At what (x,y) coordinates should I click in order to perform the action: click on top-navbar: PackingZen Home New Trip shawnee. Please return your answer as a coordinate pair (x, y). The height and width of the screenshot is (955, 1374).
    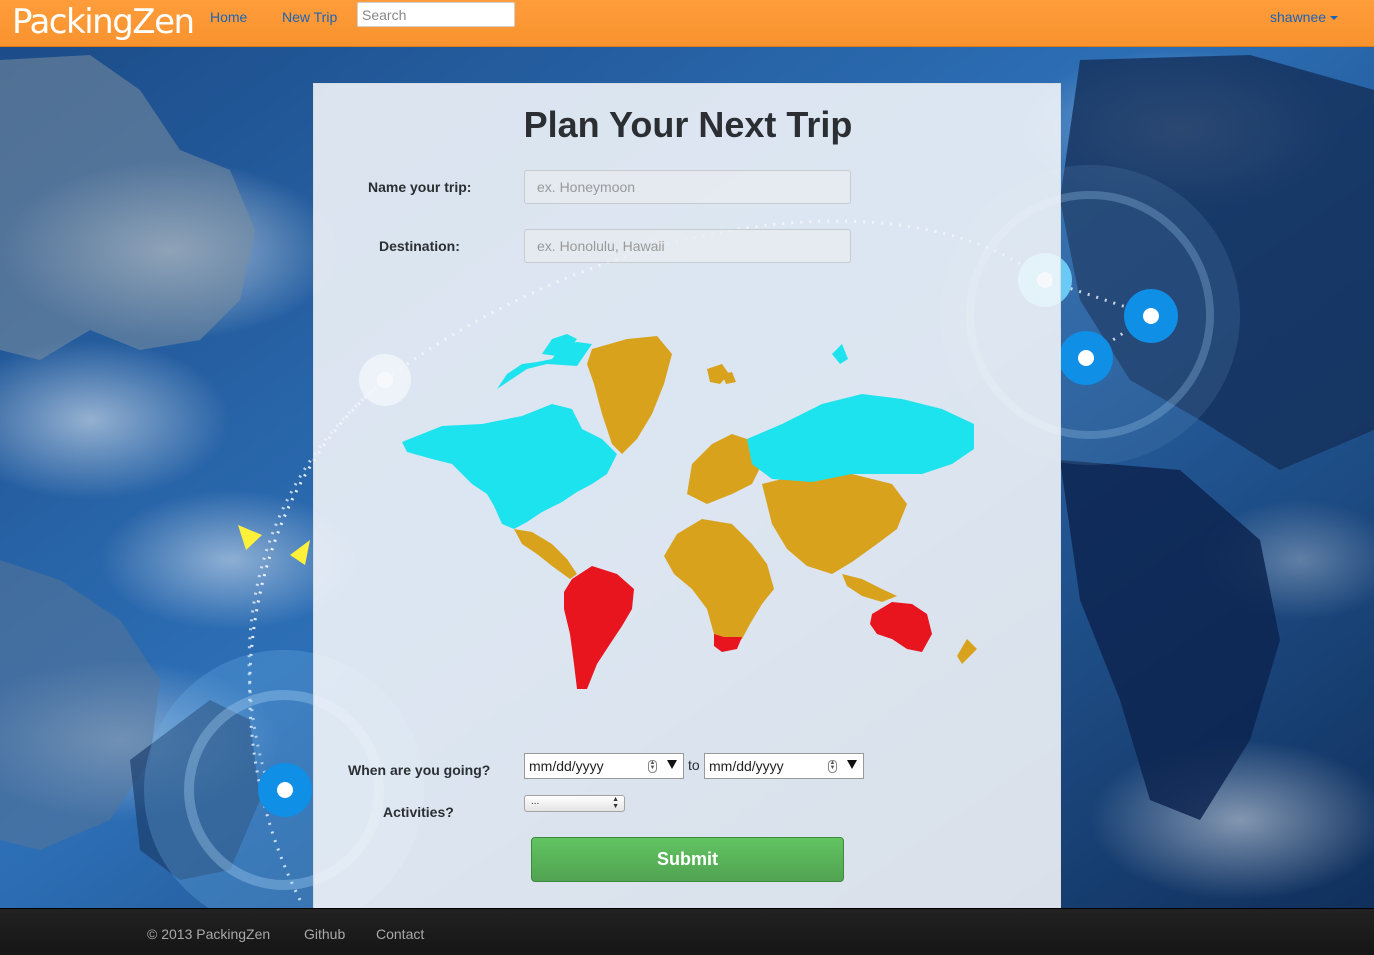
    Looking at the image, I should click on (687, 23).